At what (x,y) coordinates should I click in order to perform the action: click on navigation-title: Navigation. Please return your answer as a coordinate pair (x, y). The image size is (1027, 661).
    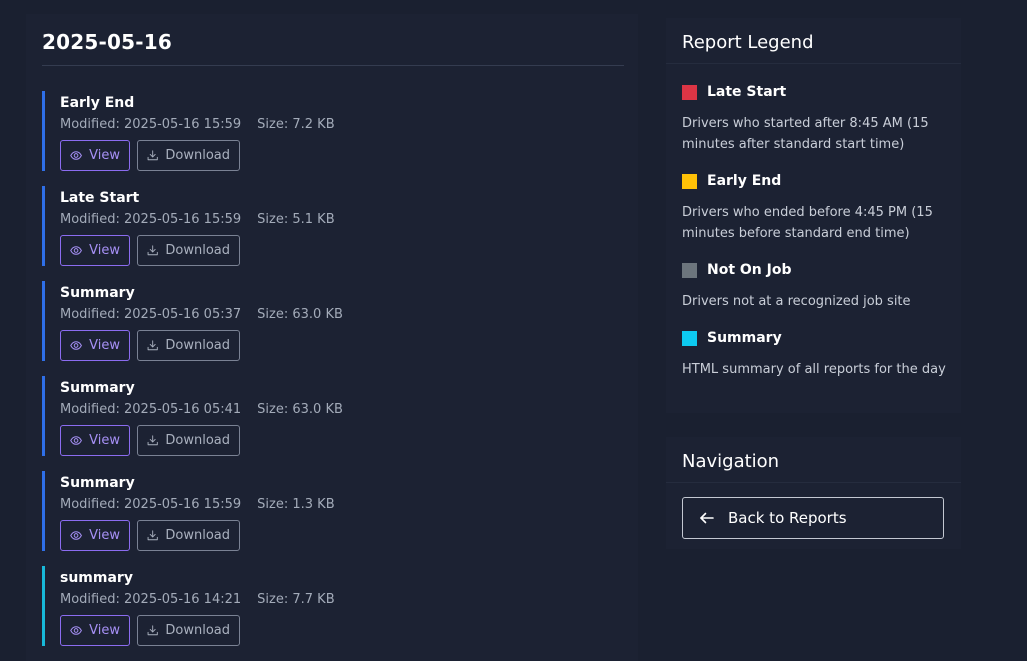
    Looking at the image, I should click on (731, 461).